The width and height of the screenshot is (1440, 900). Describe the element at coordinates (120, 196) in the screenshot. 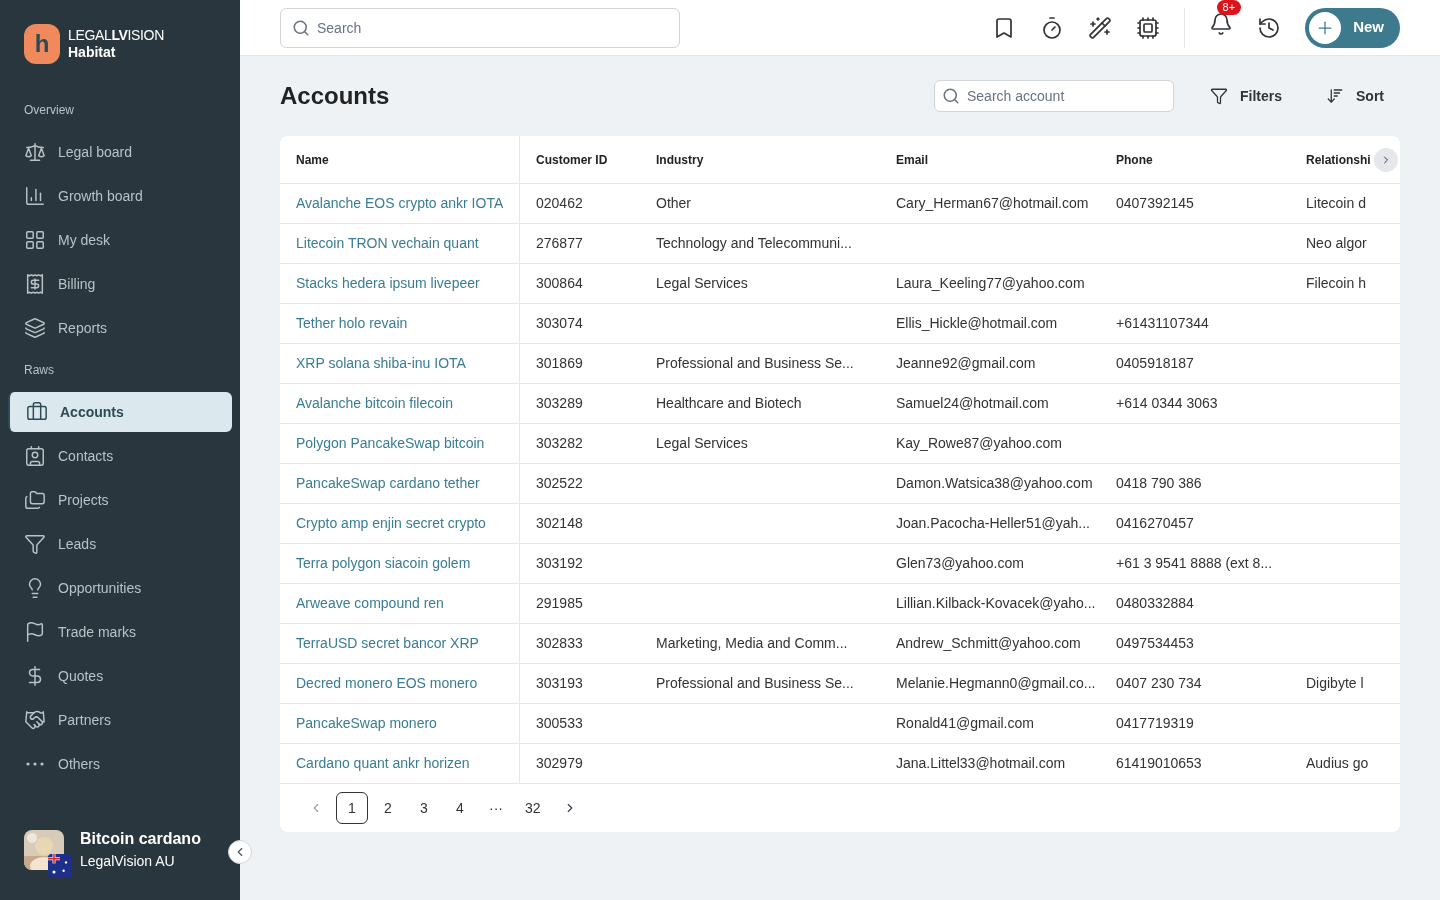

I see `sidebar-item: Growth board` at that location.